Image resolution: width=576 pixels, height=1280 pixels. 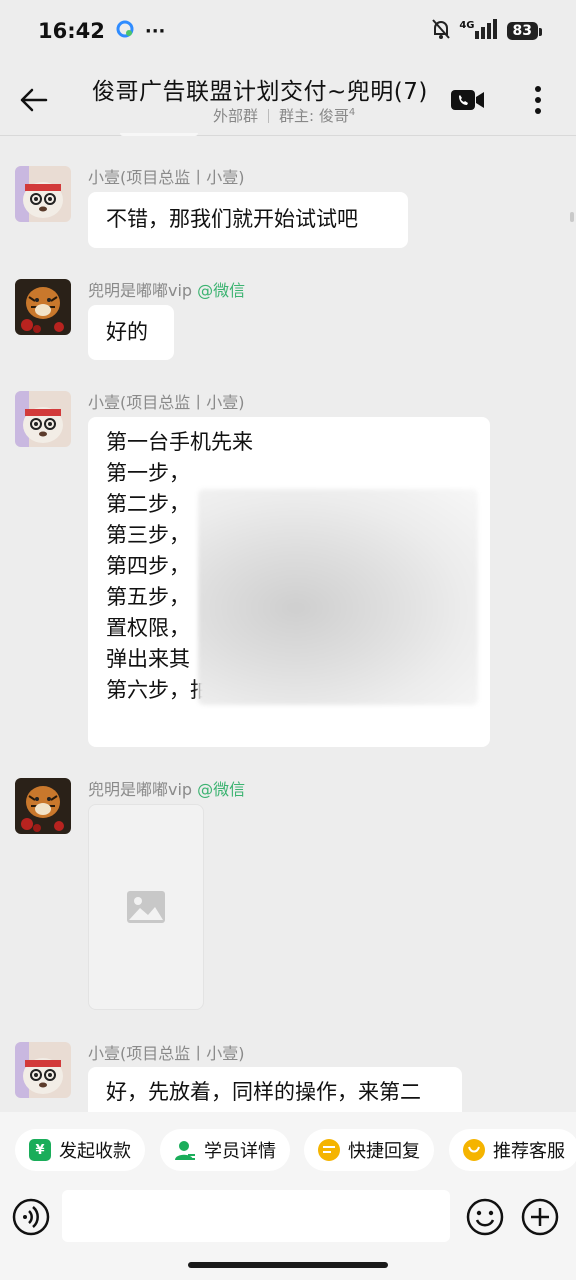 I want to click on chat-subtitle: 外部群 群主: 俊哥4, so click(x=284, y=115).